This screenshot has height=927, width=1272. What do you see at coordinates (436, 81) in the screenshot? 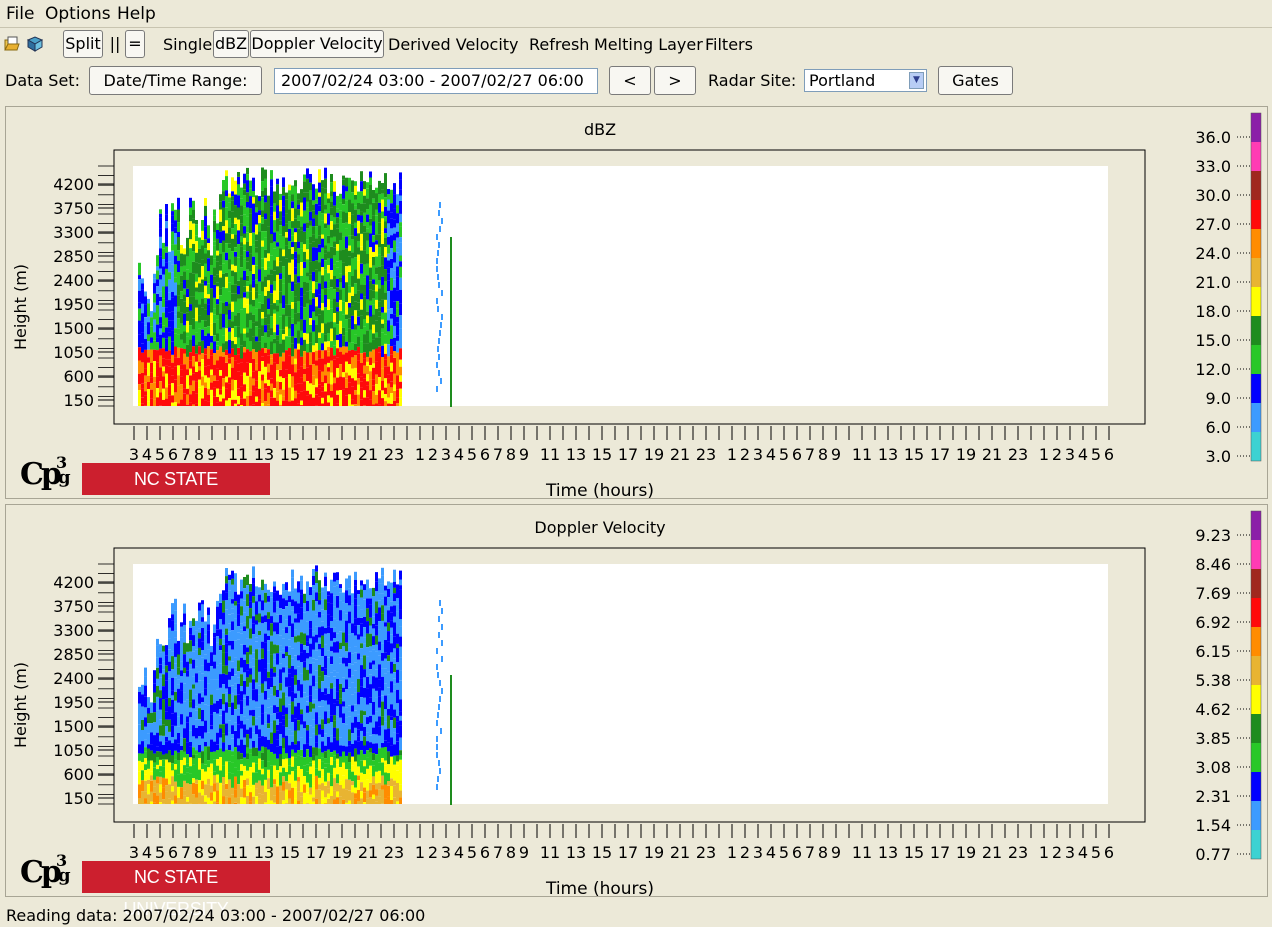
I see `date-range-field: 2007/02/24 03:00 - 2007/02/27 06:00` at bounding box center [436, 81].